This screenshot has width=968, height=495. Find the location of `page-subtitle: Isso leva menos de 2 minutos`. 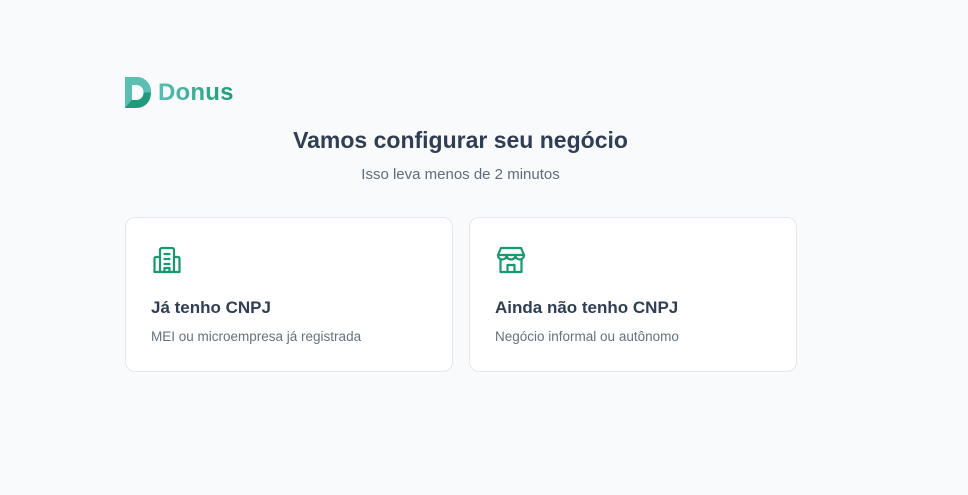

page-subtitle: Isso leva menos de 2 minutos is located at coordinates (460, 174).